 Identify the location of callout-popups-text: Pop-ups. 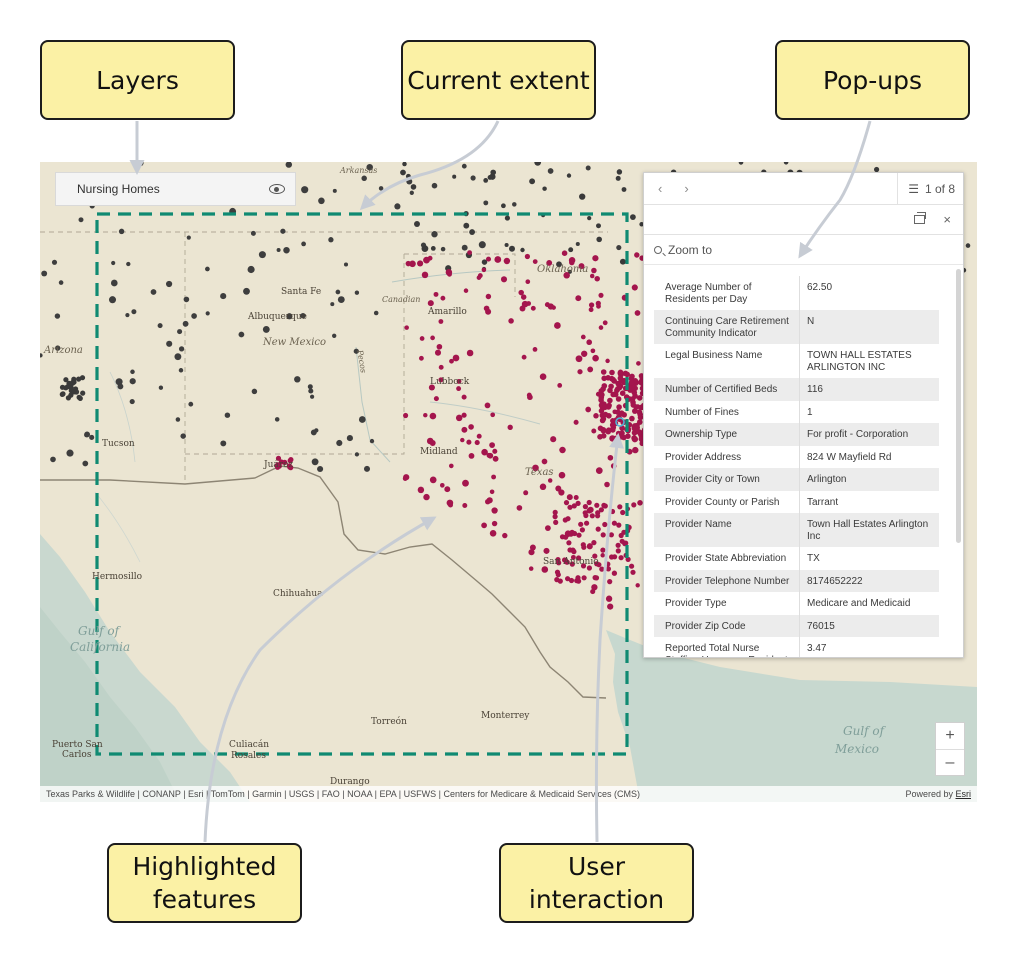
(872, 80).